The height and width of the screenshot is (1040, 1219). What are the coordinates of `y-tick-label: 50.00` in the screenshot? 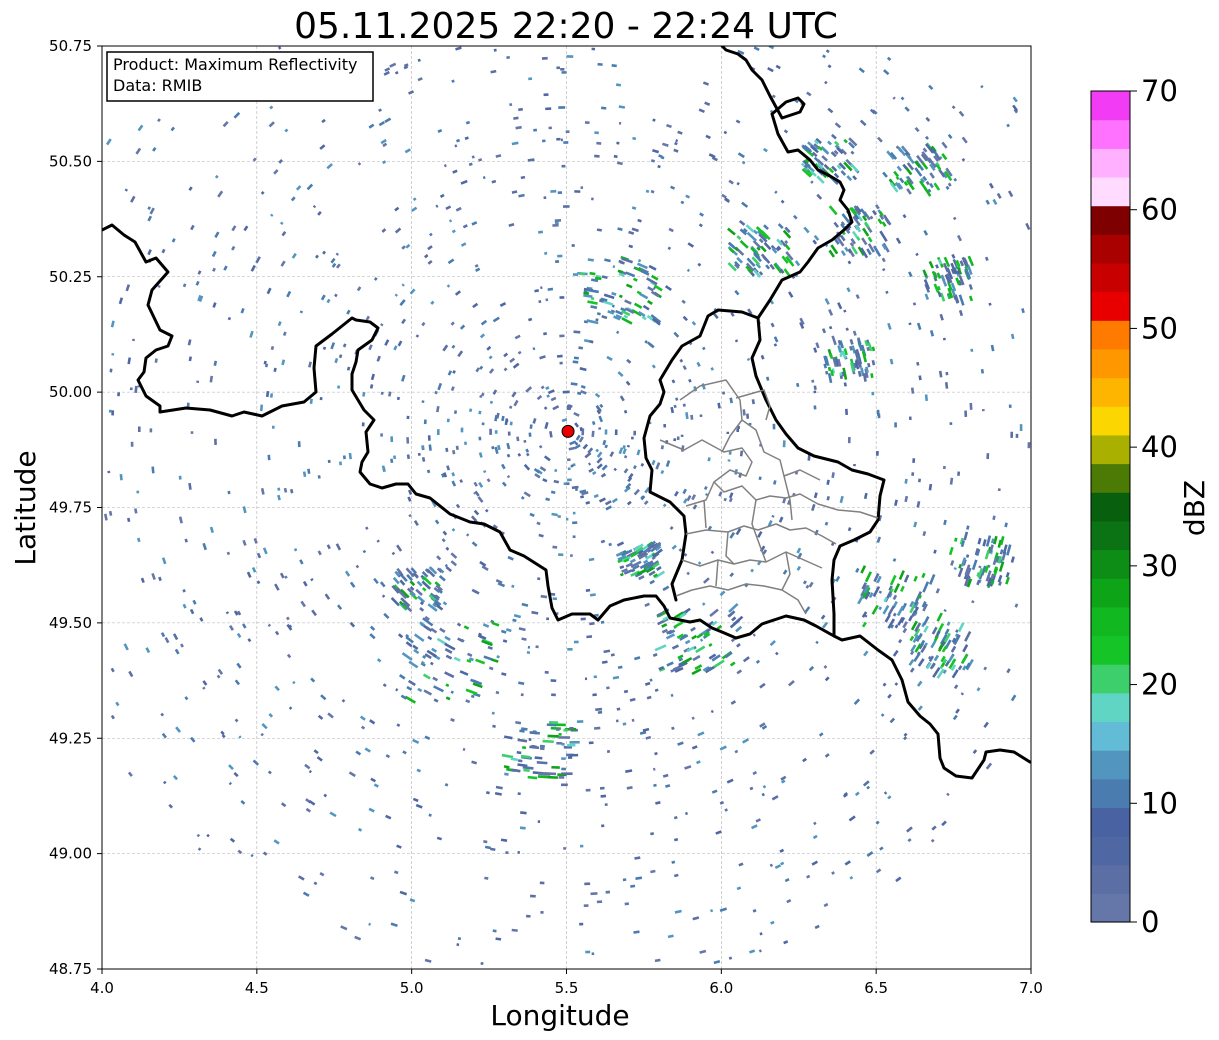 It's located at (70, 392).